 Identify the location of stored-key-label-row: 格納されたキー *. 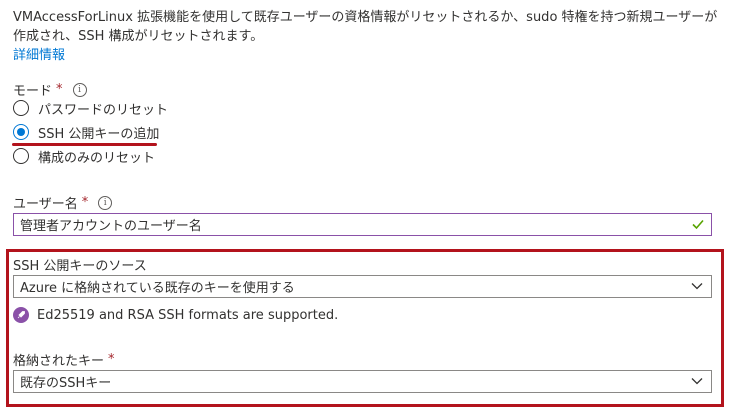
(64, 359).